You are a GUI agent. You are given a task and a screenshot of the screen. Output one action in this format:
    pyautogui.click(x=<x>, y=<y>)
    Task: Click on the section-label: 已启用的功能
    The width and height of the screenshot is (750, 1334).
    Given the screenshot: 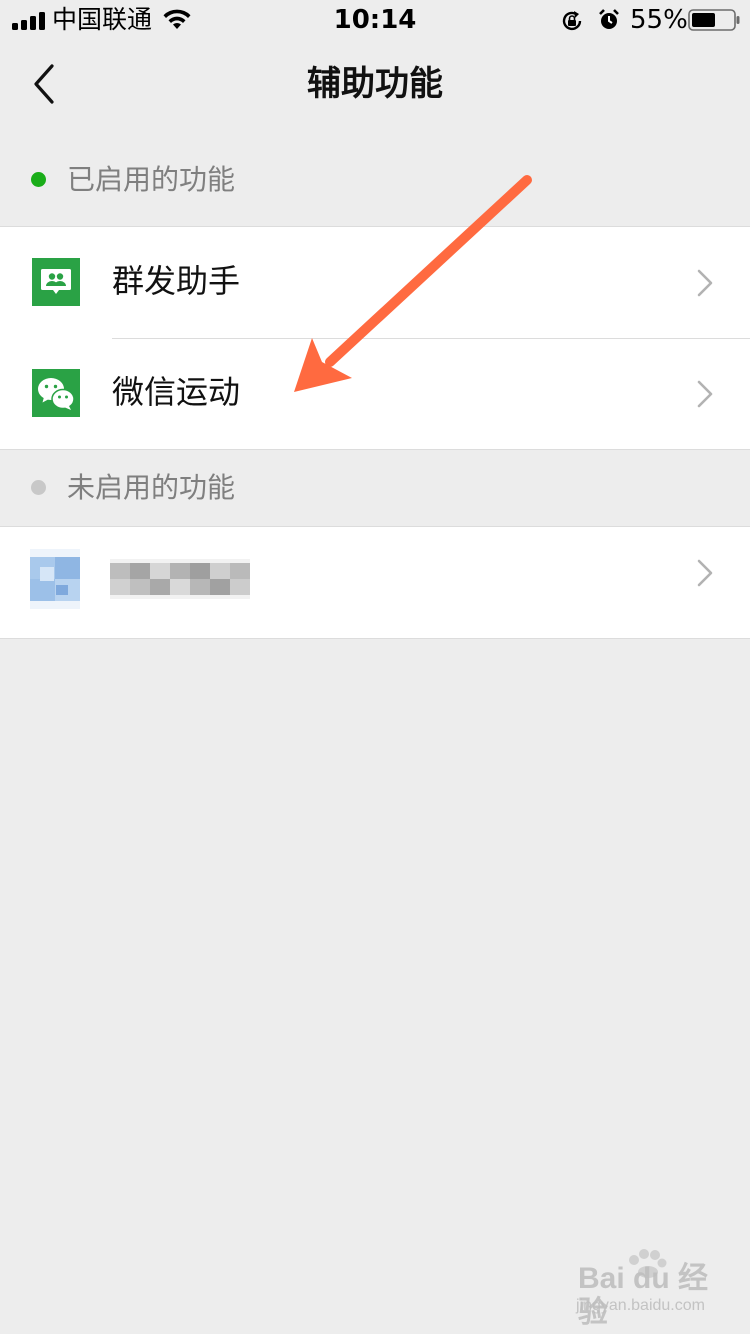 What is the action you would take?
    pyautogui.click(x=151, y=179)
    